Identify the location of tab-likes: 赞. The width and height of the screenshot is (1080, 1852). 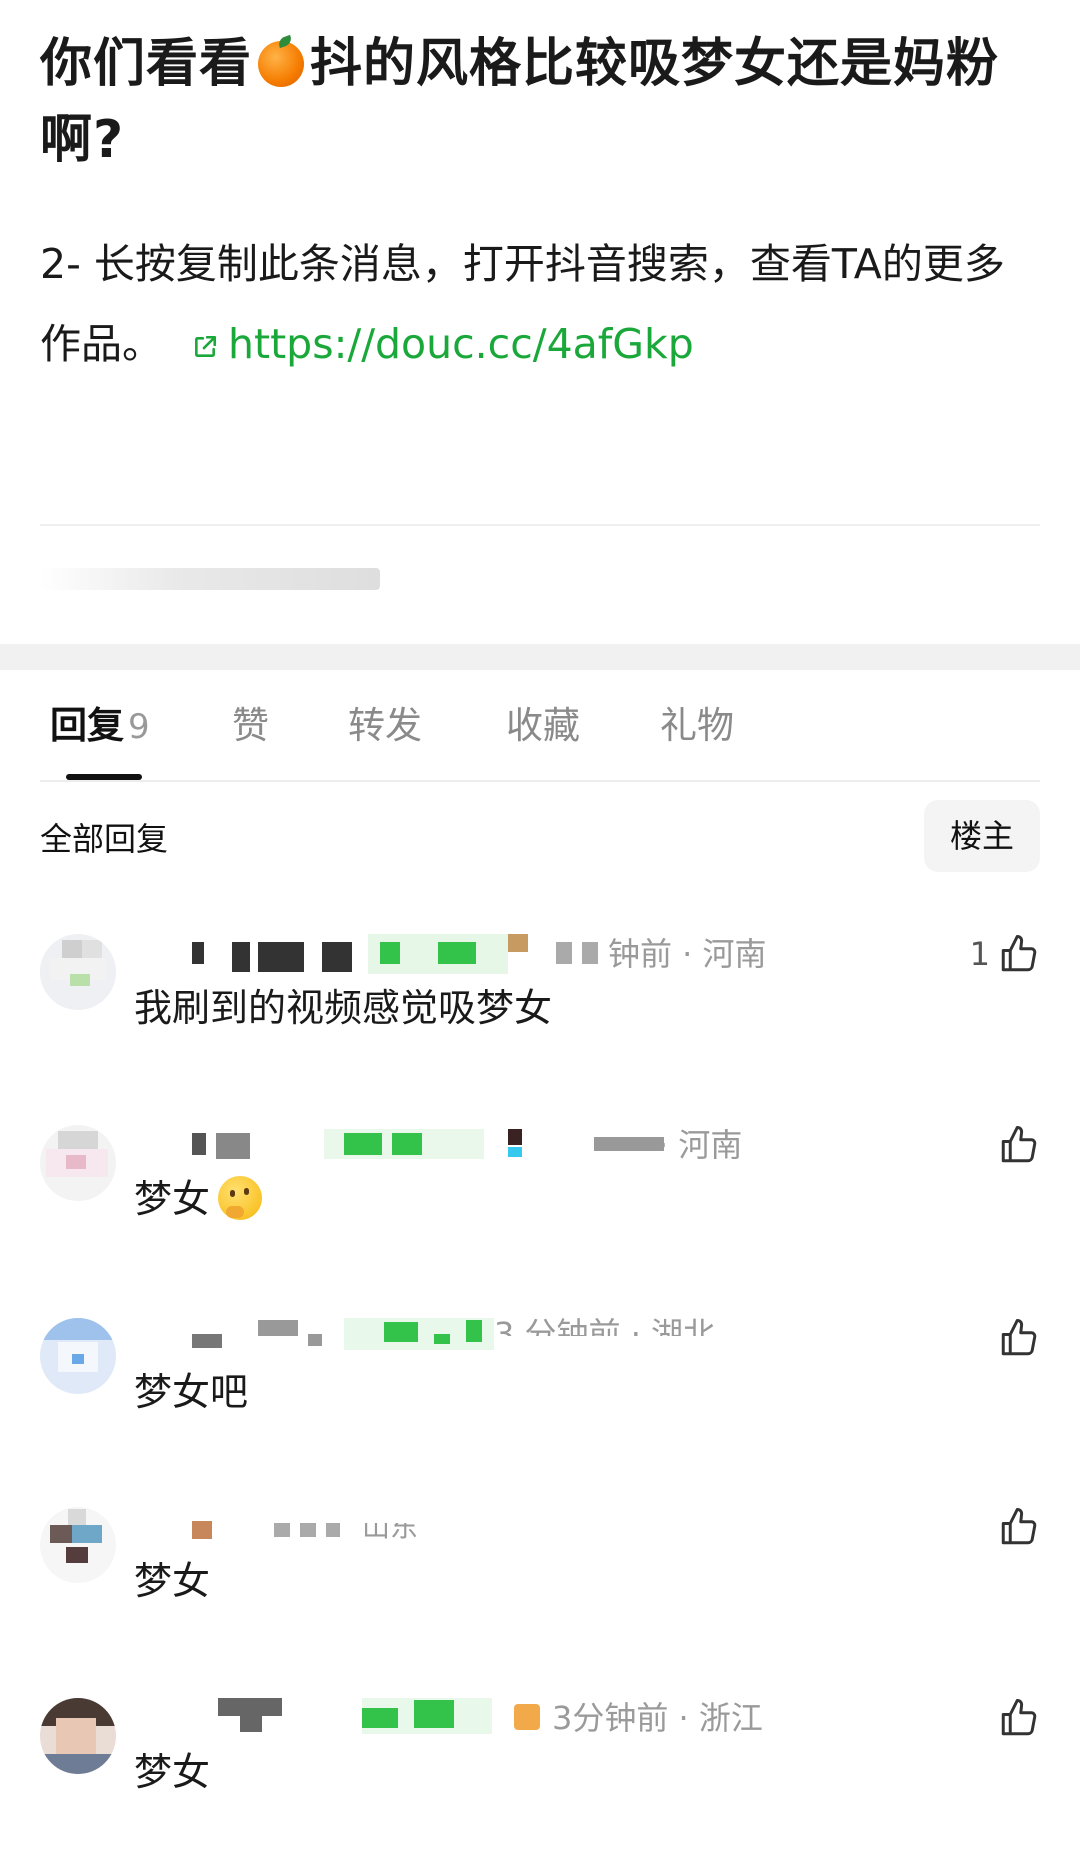
(250, 726).